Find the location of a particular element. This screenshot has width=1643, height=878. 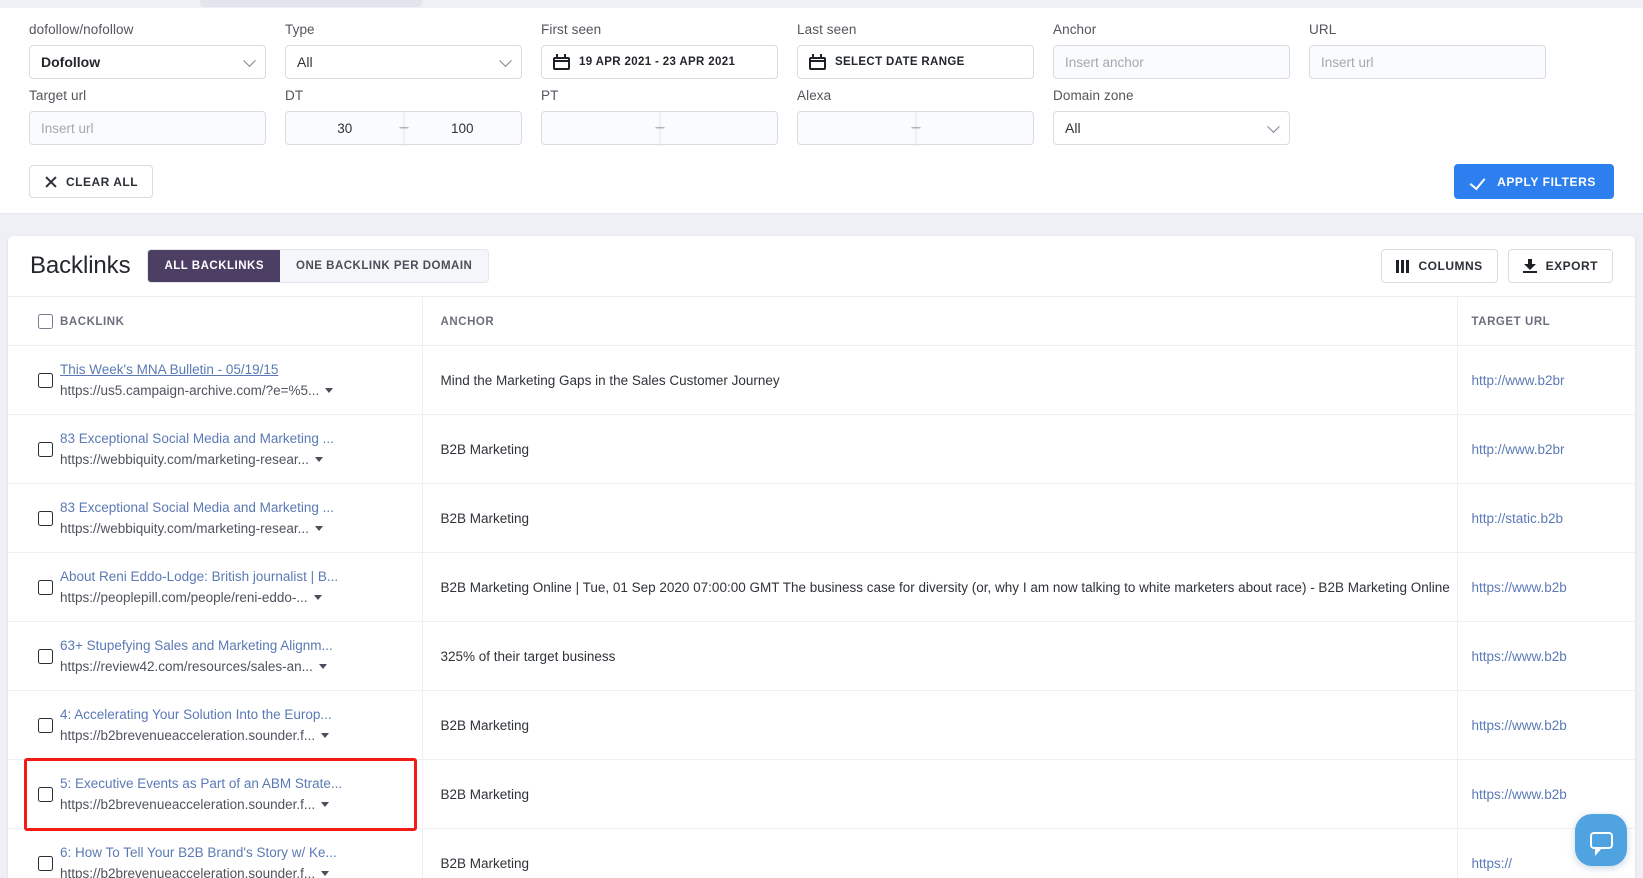

tab-one-backlink-per-domain: ONE BACKLINK PER DOMAIN is located at coordinates (384, 266).